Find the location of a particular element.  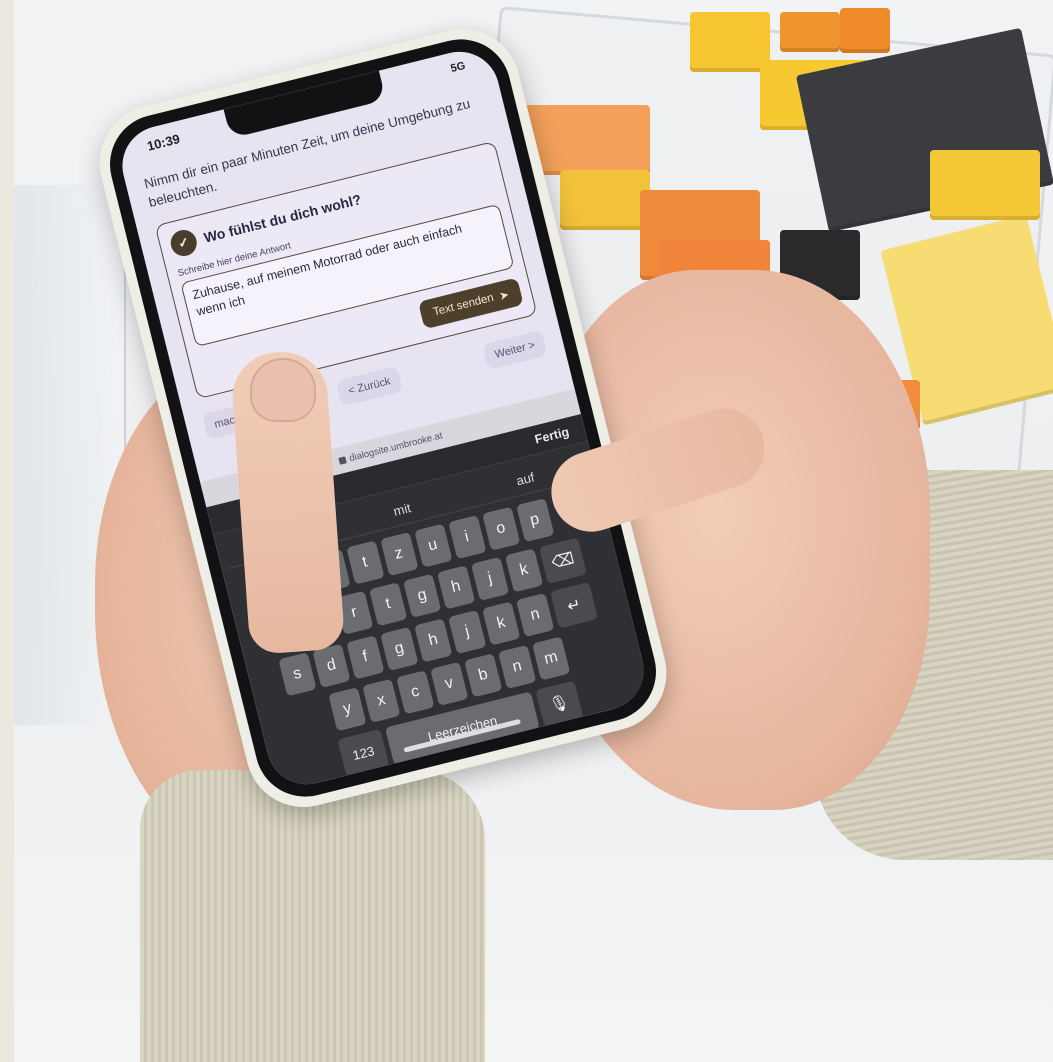

key: p is located at coordinates (534, 520).